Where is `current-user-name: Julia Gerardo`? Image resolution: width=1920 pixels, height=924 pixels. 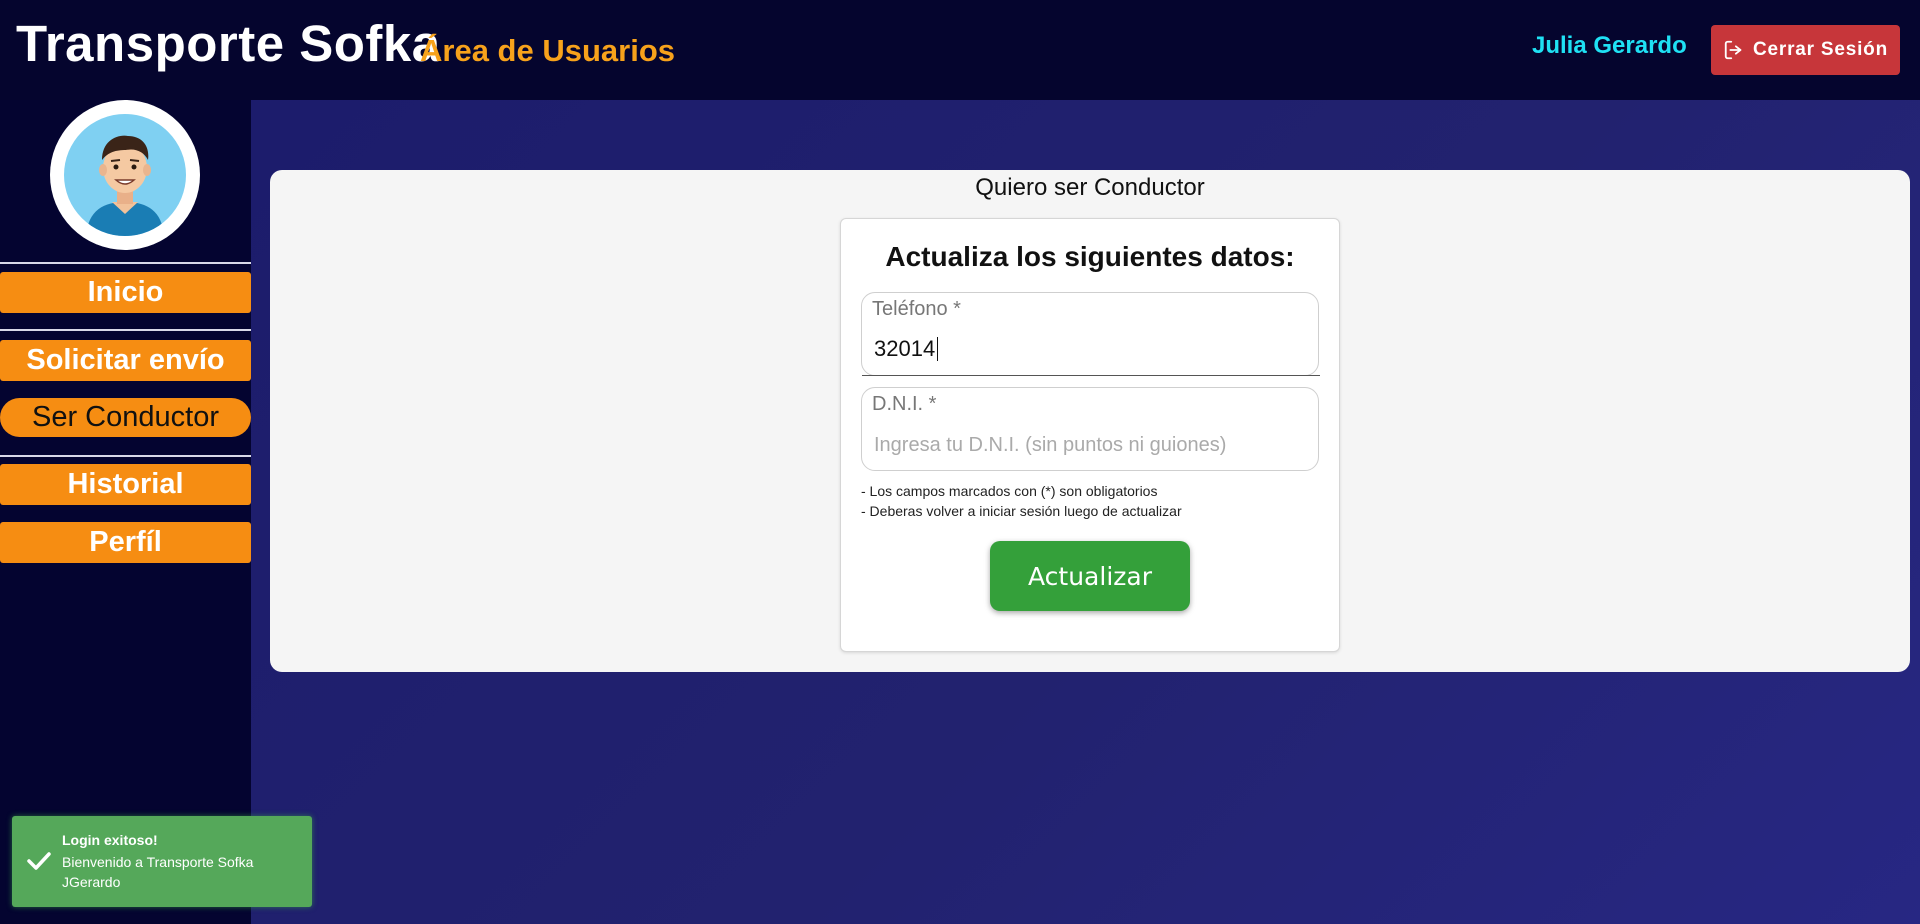 current-user-name: Julia Gerardo is located at coordinates (1609, 45).